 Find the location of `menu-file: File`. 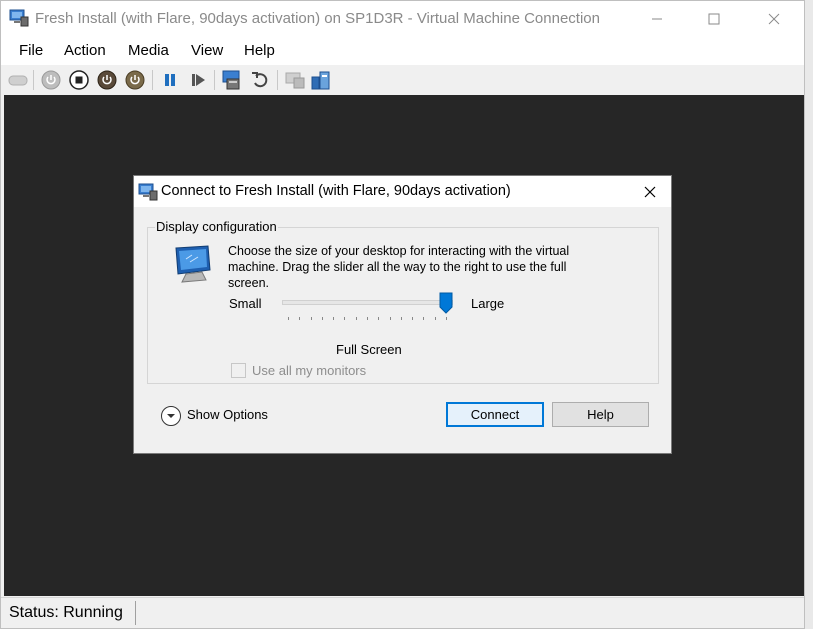

menu-file: File is located at coordinates (31, 50).